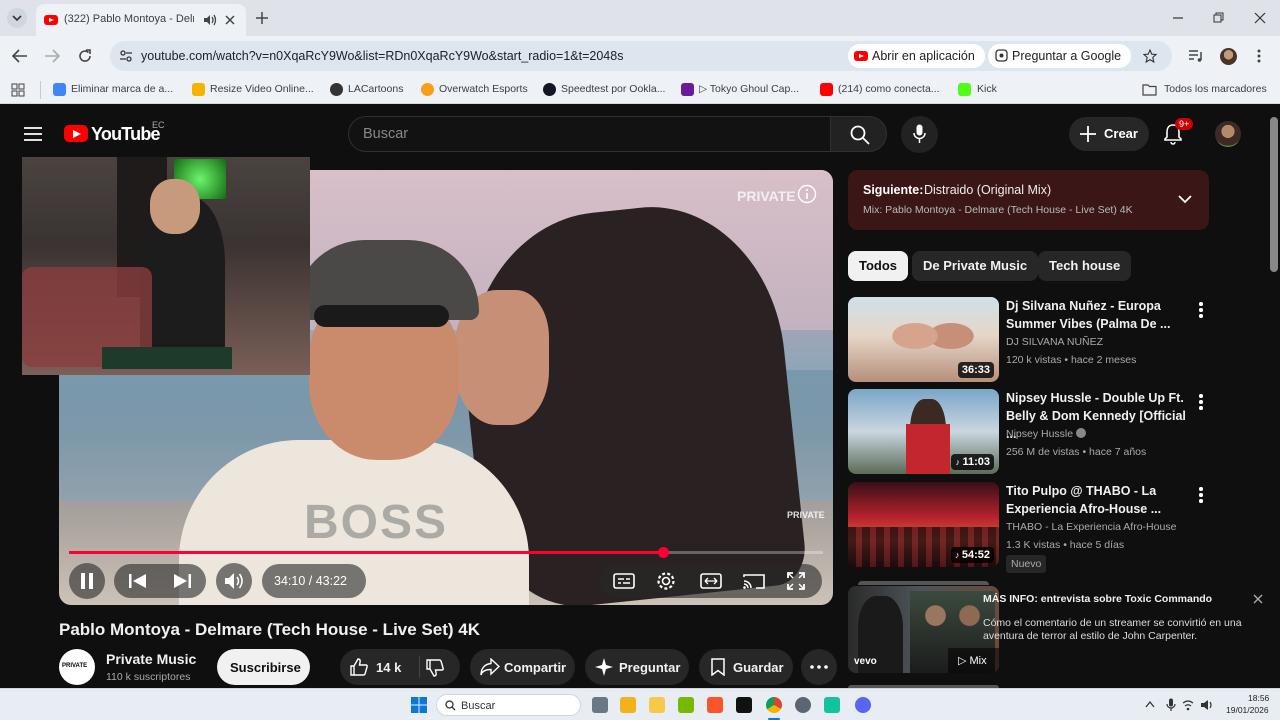 The height and width of the screenshot is (720, 1280). What do you see at coordinates (923, 629) in the screenshot?
I see `promo-thumbnail: vevo ▷ Mix` at bounding box center [923, 629].